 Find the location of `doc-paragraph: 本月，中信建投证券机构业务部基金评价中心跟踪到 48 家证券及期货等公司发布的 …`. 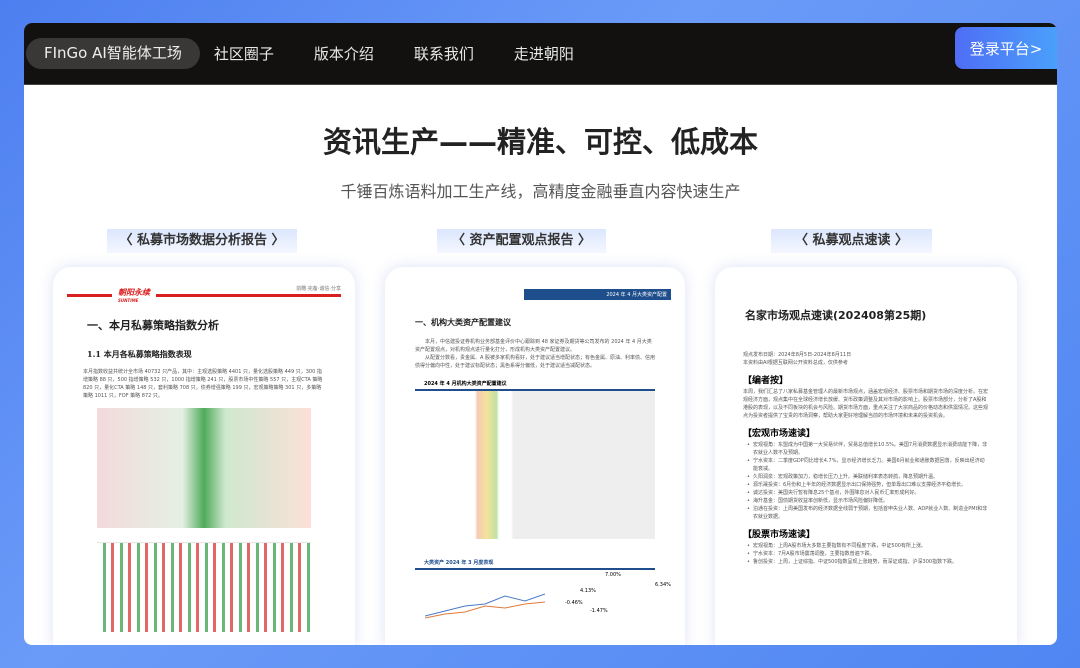

doc-paragraph: 本月，中信建投证券机构业务部基金评价中心跟踪到 48 家证券及期货等公司发布的 … is located at coordinates (533, 346).